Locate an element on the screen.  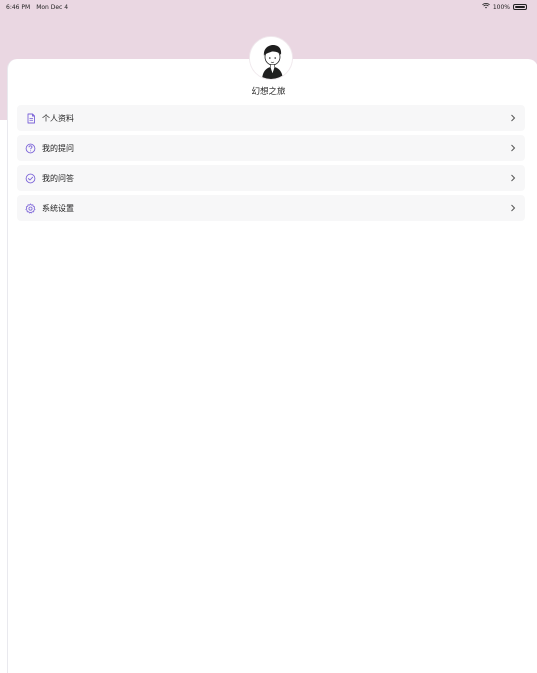
menu-item-my-answers: 我的问答 is located at coordinates (271, 178).